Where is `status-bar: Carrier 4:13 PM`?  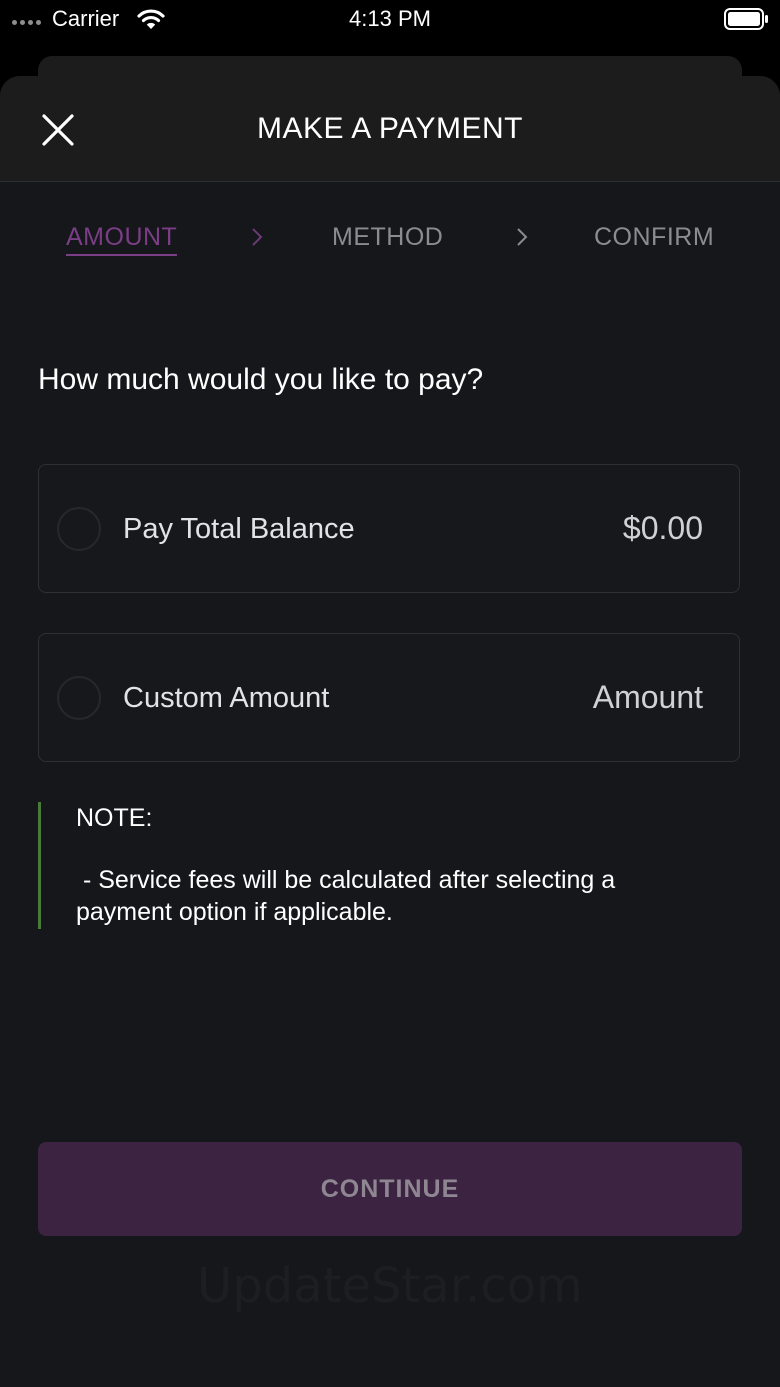
status-bar: Carrier 4:13 PM is located at coordinates (390, 28).